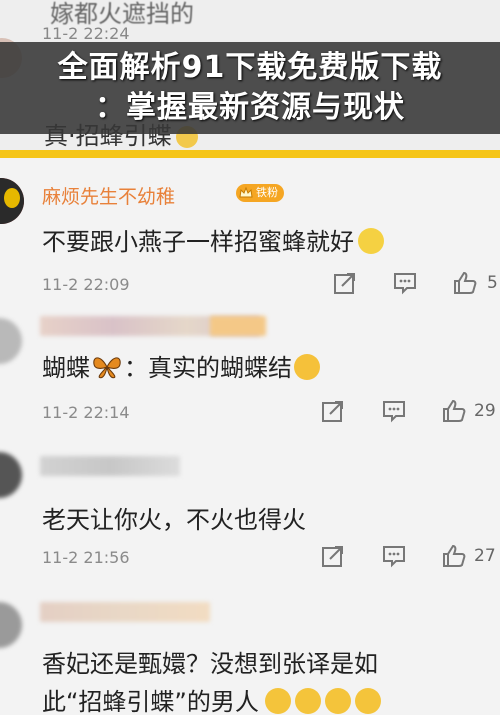 The height and width of the screenshot is (715, 500). I want to click on comment-time: 11-2 22:24, so click(86, 33).